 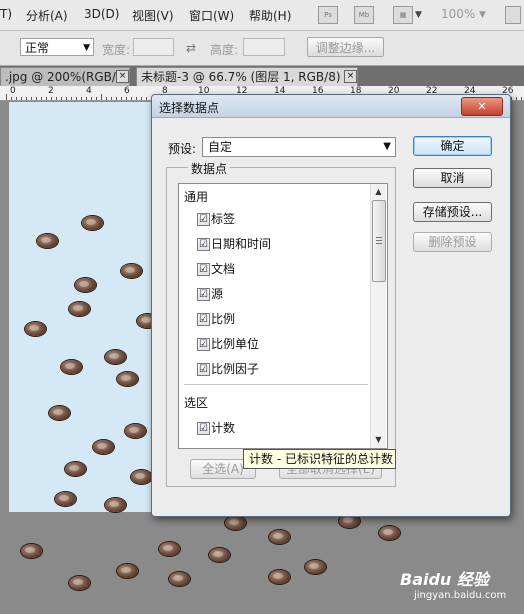 I want to click on list-item-text: 比例, so click(x=223, y=319).